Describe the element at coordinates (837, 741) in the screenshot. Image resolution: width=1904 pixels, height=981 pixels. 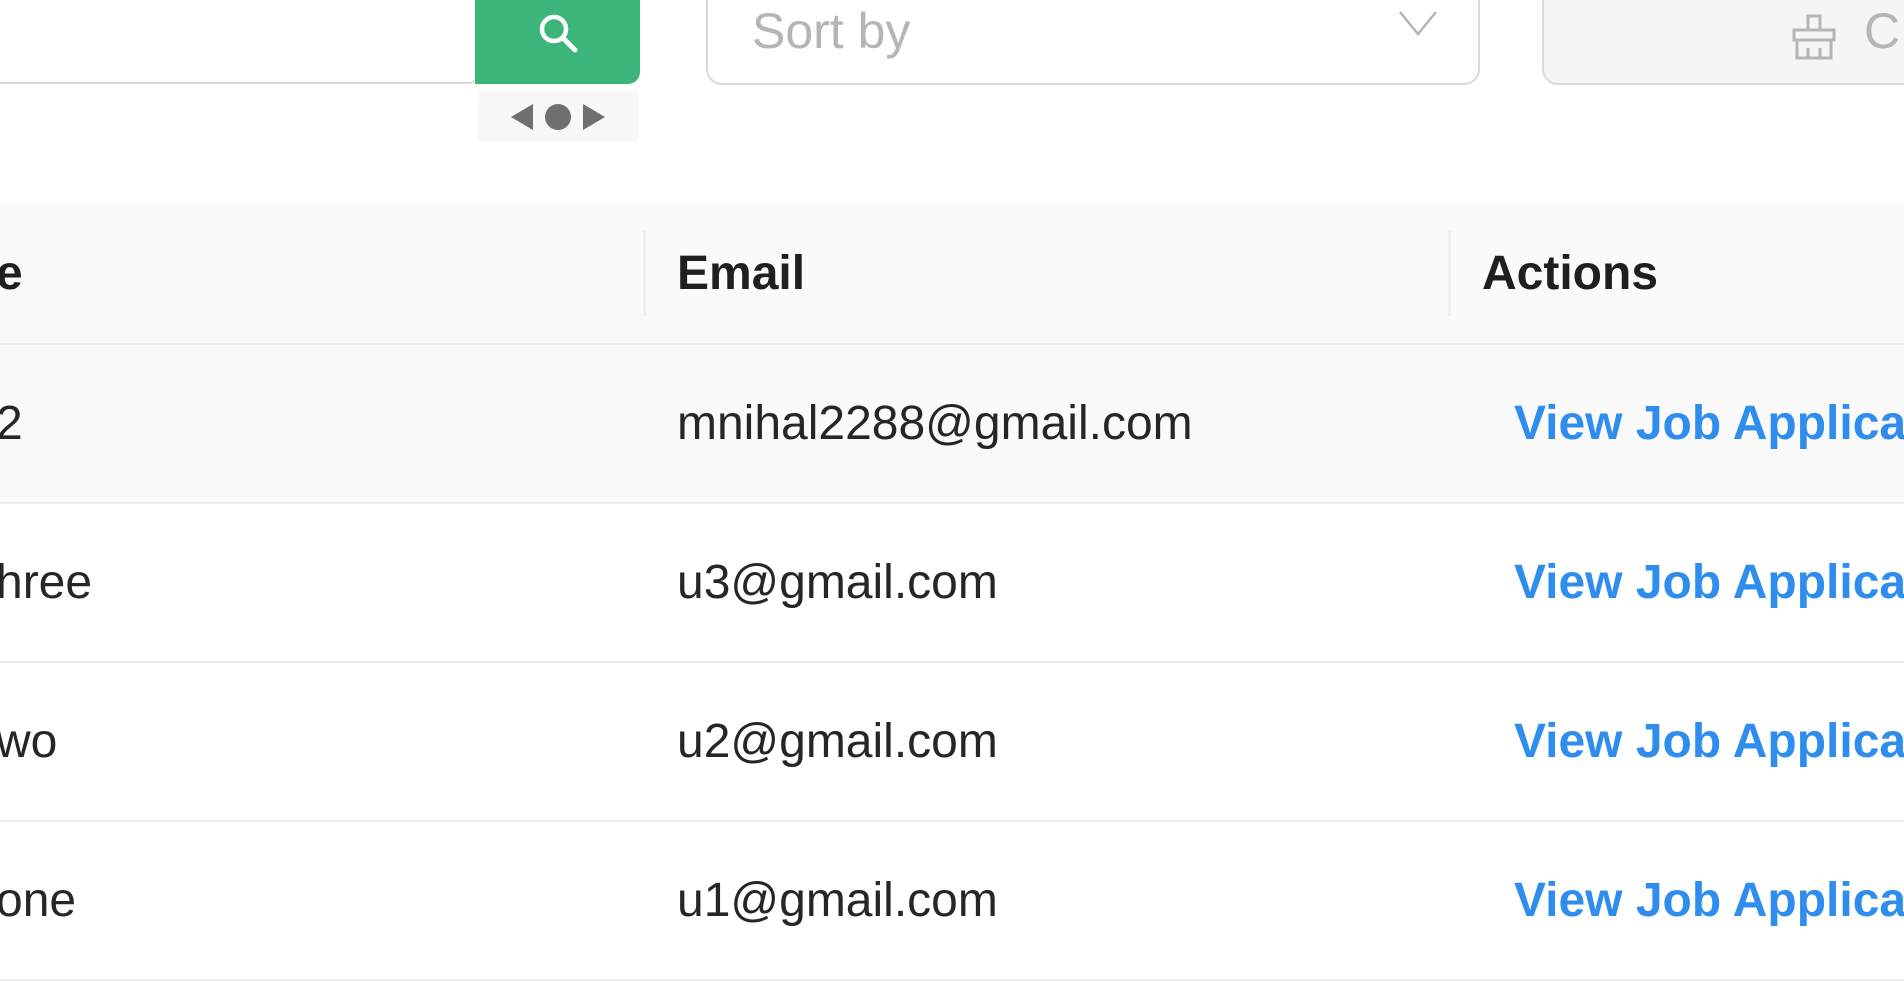
I see `email-cell: u2@gmail.com` at that location.